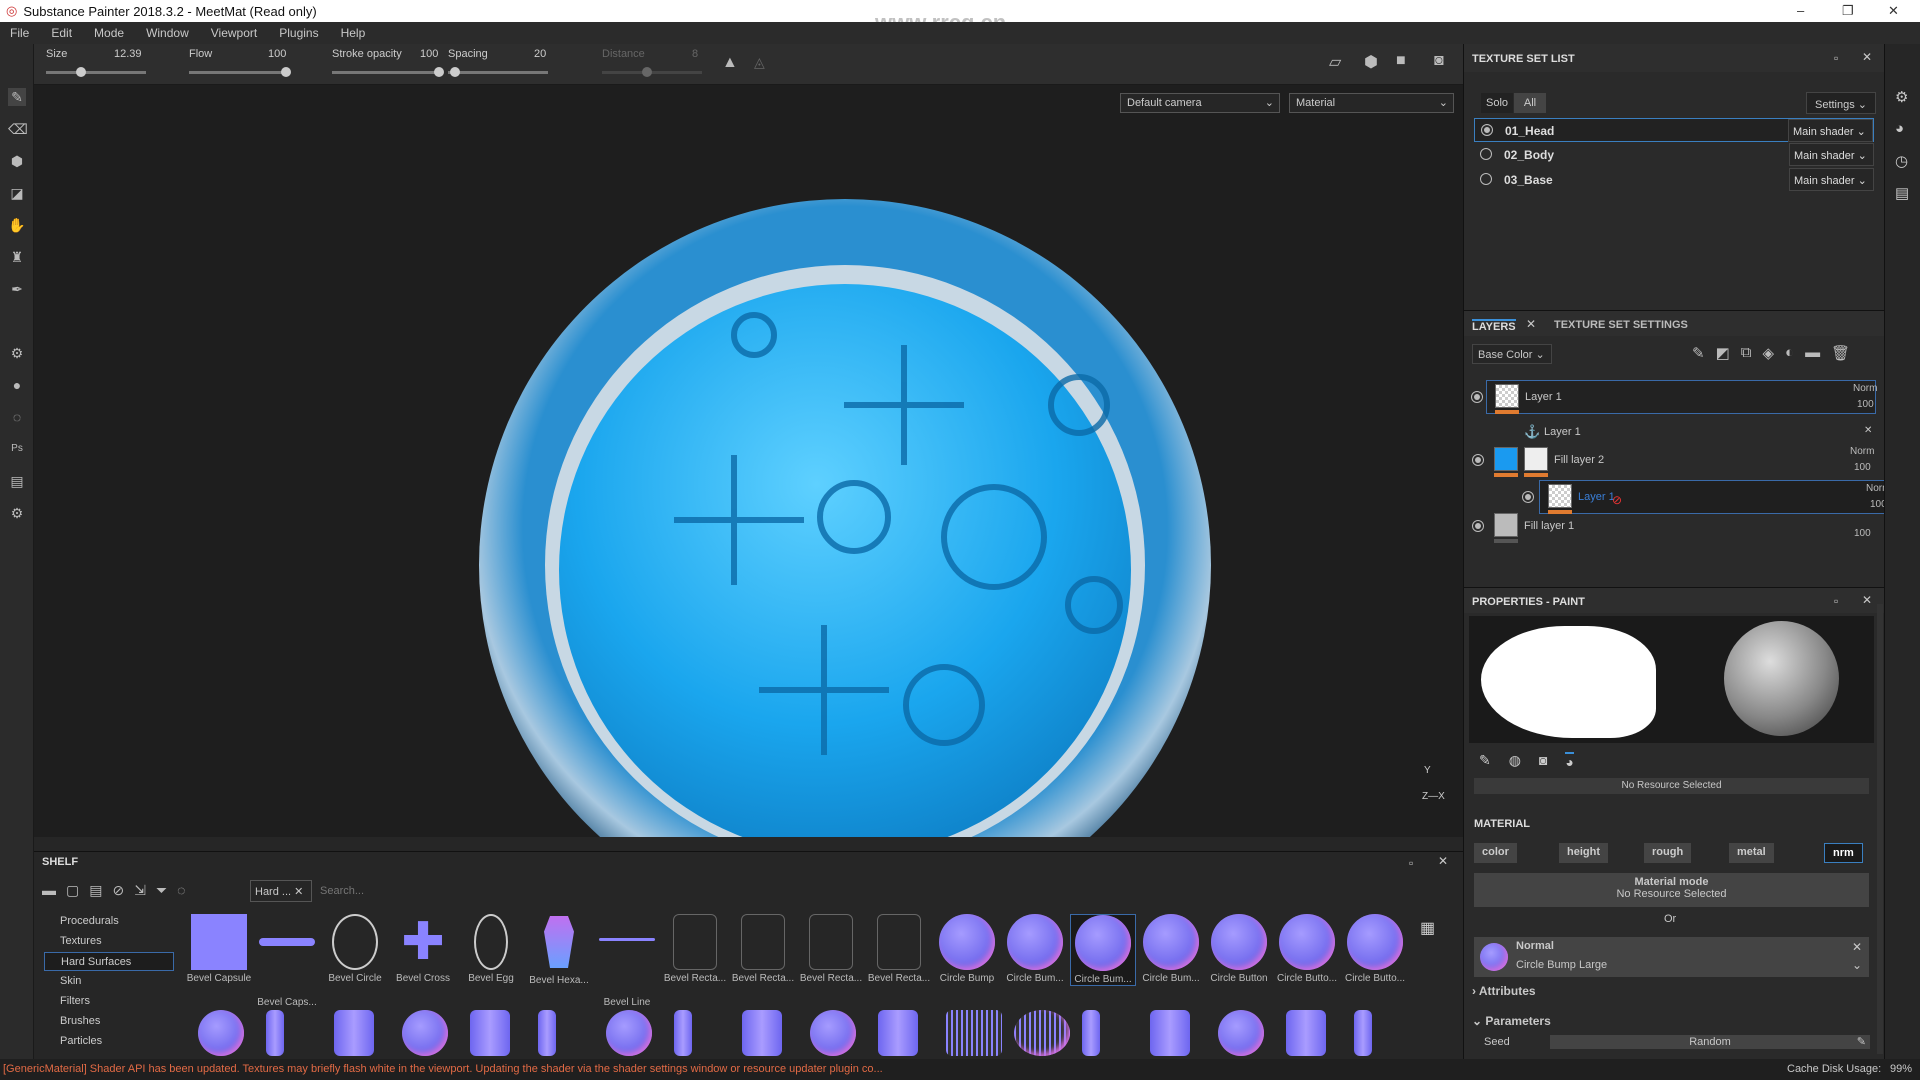 This screenshot has height=1080, width=1920. Describe the element at coordinates (72, 890) in the screenshot. I see `new-folder-icon: ▢` at that location.